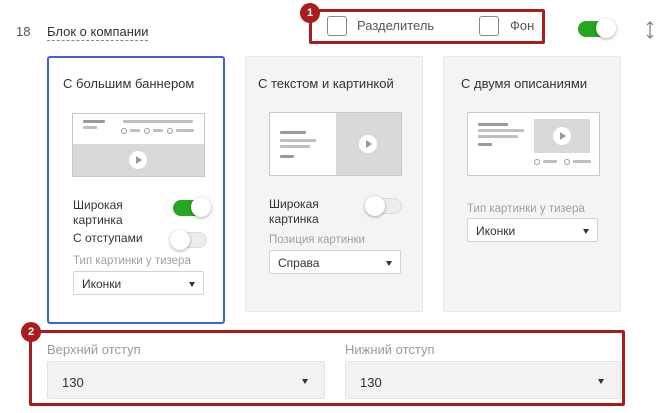 This screenshot has height=413, width=665. What do you see at coordinates (129, 83) in the screenshot?
I see `card-title: С большим баннером` at bounding box center [129, 83].